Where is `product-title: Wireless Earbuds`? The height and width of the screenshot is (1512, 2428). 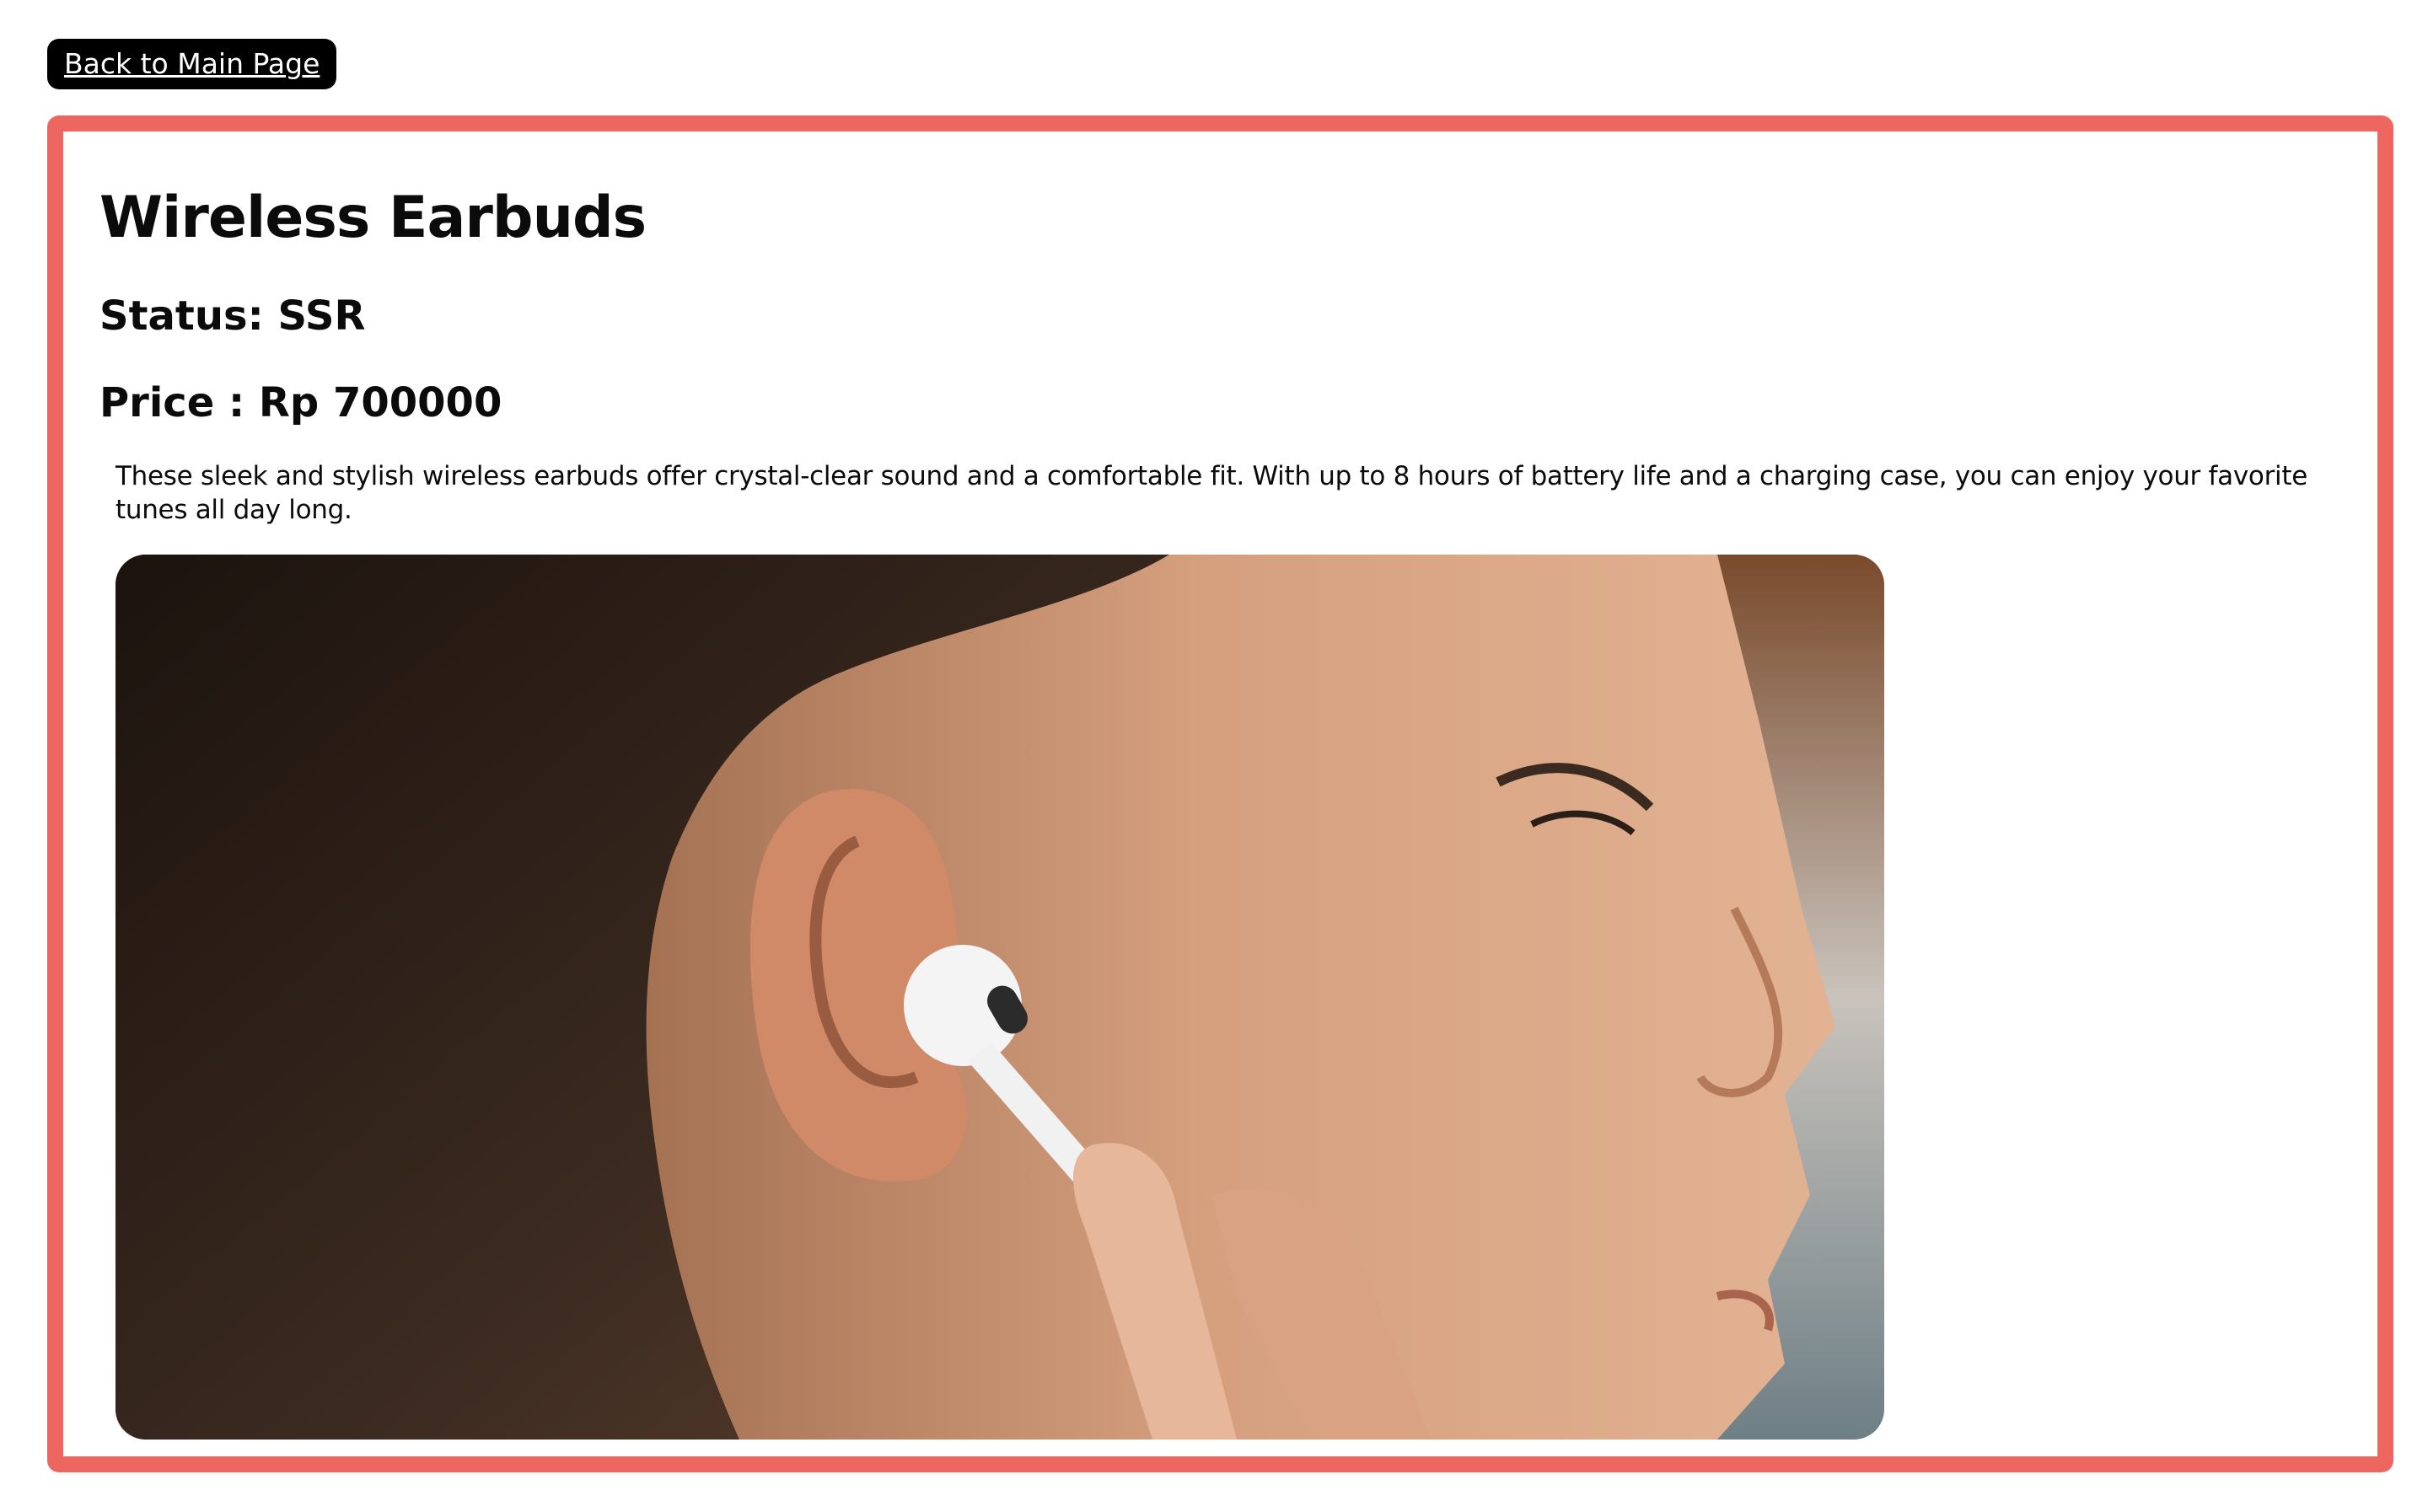
product-title: Wireless Earbuds is located at coordinates (373, 218).